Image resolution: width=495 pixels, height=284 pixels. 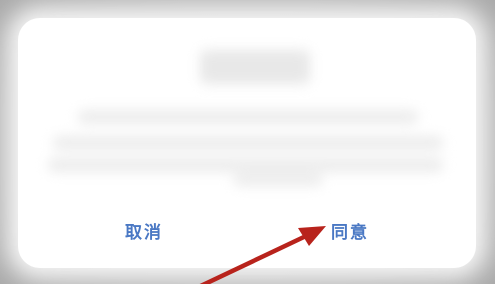 What do you see at coordinates (144, 230) in the screenshot?
I see `cancel-button: 取消` at bounding box center [144, 230].